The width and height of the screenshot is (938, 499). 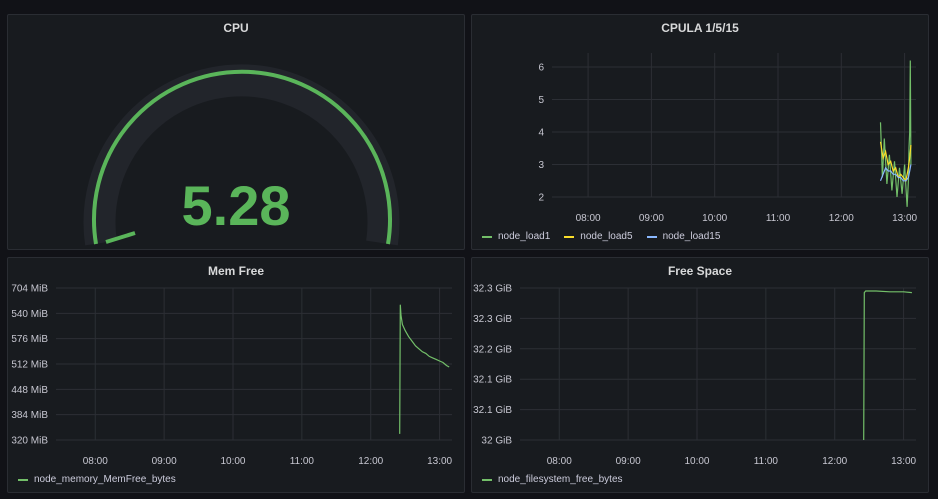 I want to click on legend-item-memfree: node_memory_MemFree_bytes, so click(x=97, y=479).